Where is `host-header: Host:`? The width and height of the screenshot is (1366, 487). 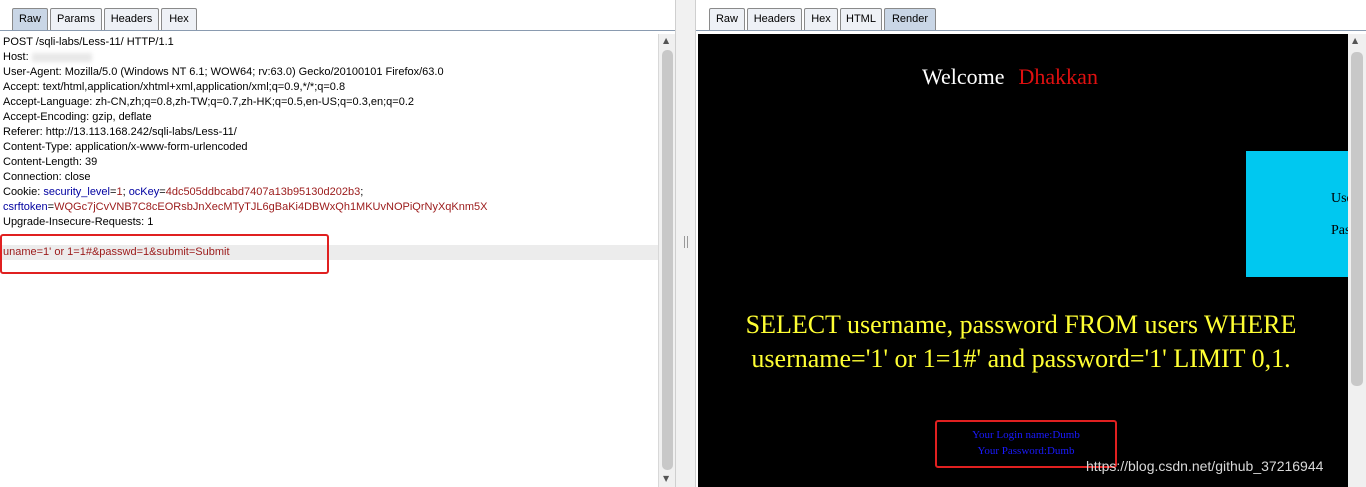 host-header: Host: is located at coordinates (47, 57).